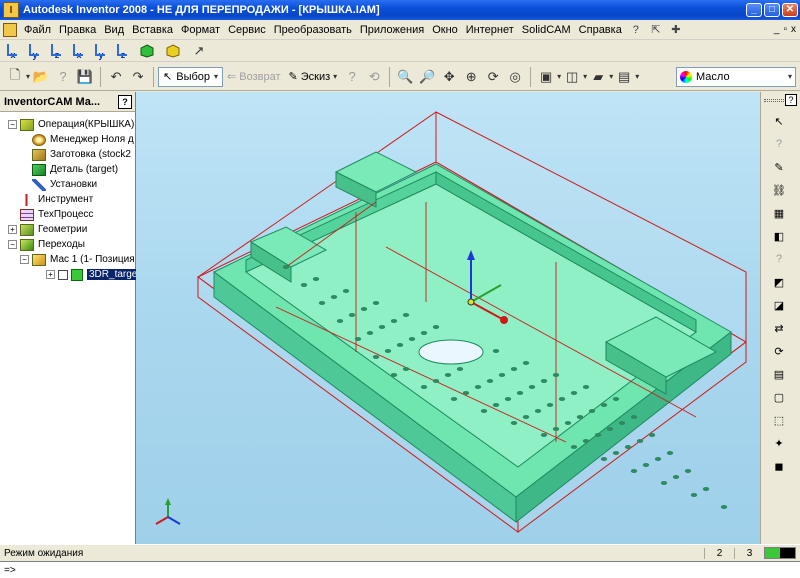 Image resolution: width=800 pixels, height=578 pixels. What do you see at coordinates (11, 10) in the screenshot?
I see `inventor-app-icon: I` at bounding box center [11, 10].